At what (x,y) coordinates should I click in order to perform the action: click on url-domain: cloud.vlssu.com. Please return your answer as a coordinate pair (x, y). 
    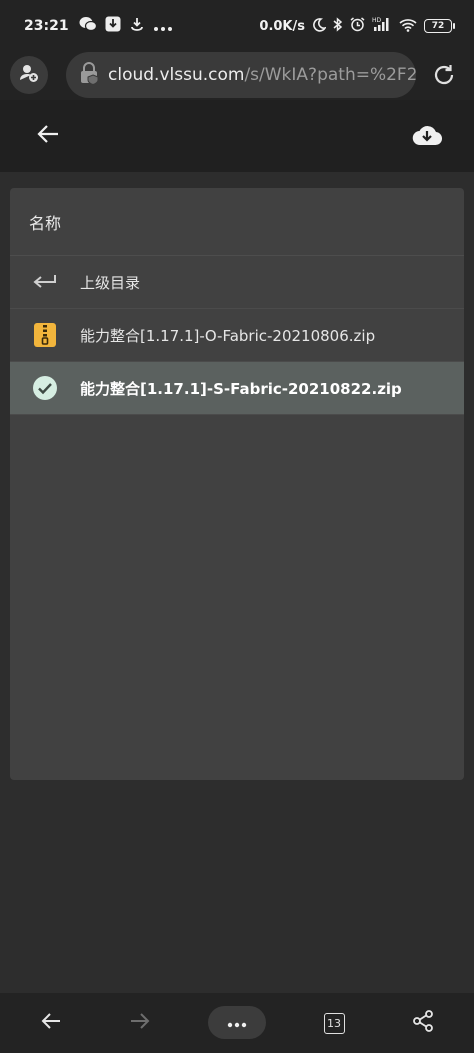
    Looking at the image, I should click on (176, 75).